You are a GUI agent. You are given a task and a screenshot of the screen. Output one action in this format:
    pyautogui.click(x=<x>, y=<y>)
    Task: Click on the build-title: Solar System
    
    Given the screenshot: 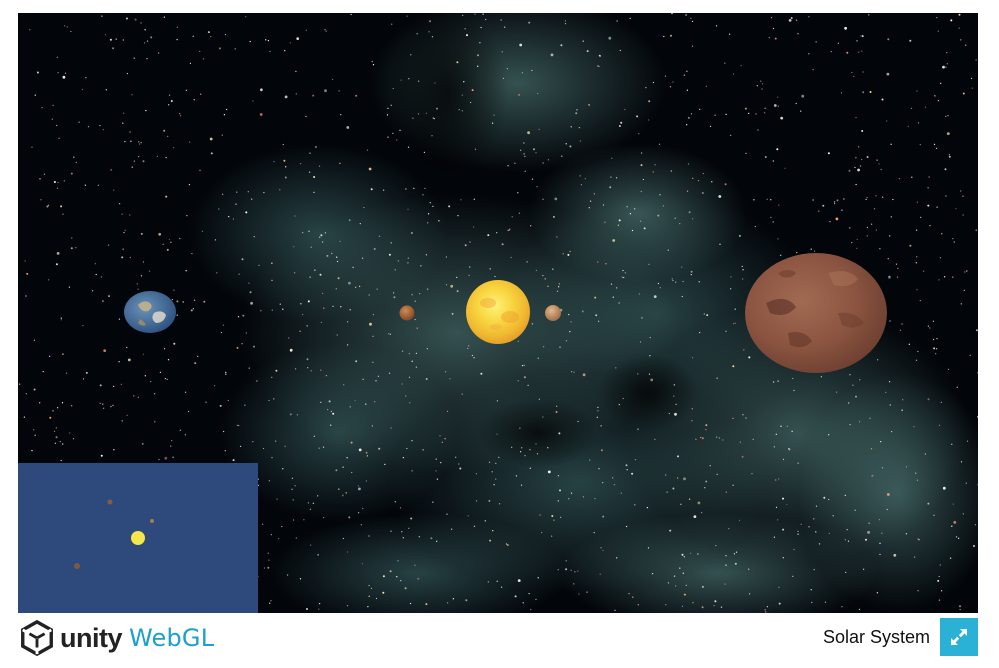 What is the action you would take?
    pyautogui.click(x=876, y=637)
    